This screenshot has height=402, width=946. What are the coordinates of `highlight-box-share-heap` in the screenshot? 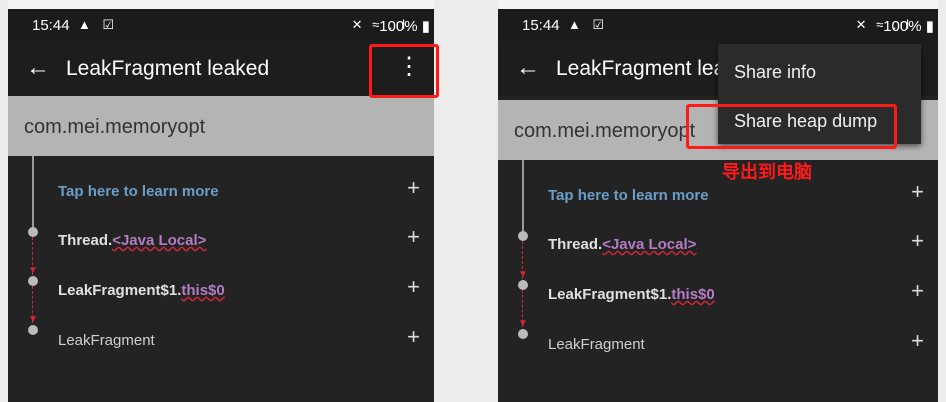 It's located at (791, 126).